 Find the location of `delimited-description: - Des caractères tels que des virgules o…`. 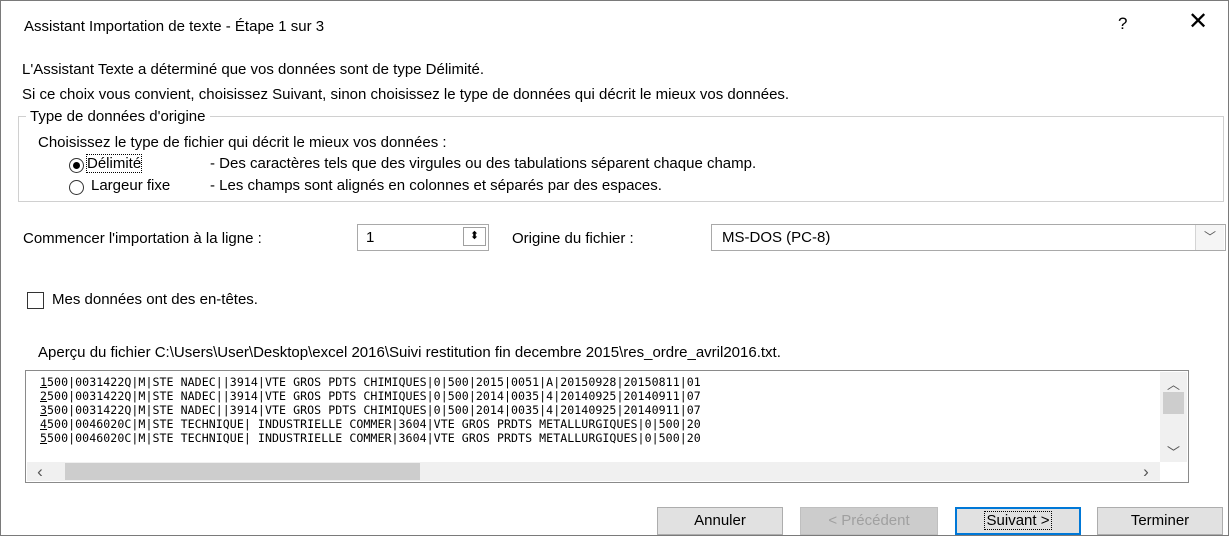

delimited-description: - Des caractères tels que des virgules o… is located at coordinates (483, 163).